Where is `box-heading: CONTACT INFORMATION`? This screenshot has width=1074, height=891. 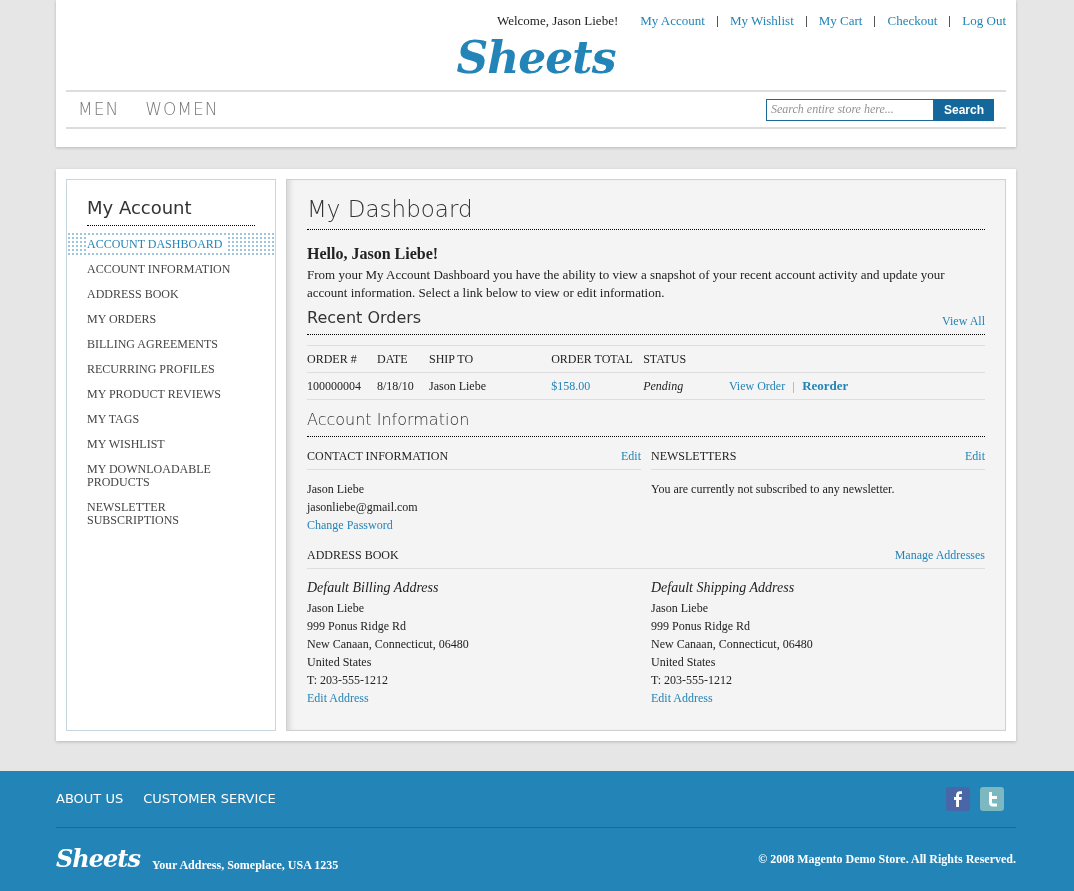
box-heading: CONTACT INFORMATION is located at coordinates (378, 456).